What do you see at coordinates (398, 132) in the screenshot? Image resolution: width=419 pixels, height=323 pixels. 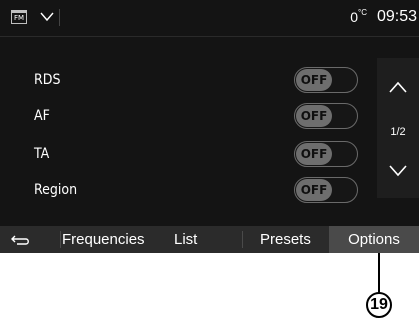 I see `page-indicator: 1/2` at bounding box center [398, 132].